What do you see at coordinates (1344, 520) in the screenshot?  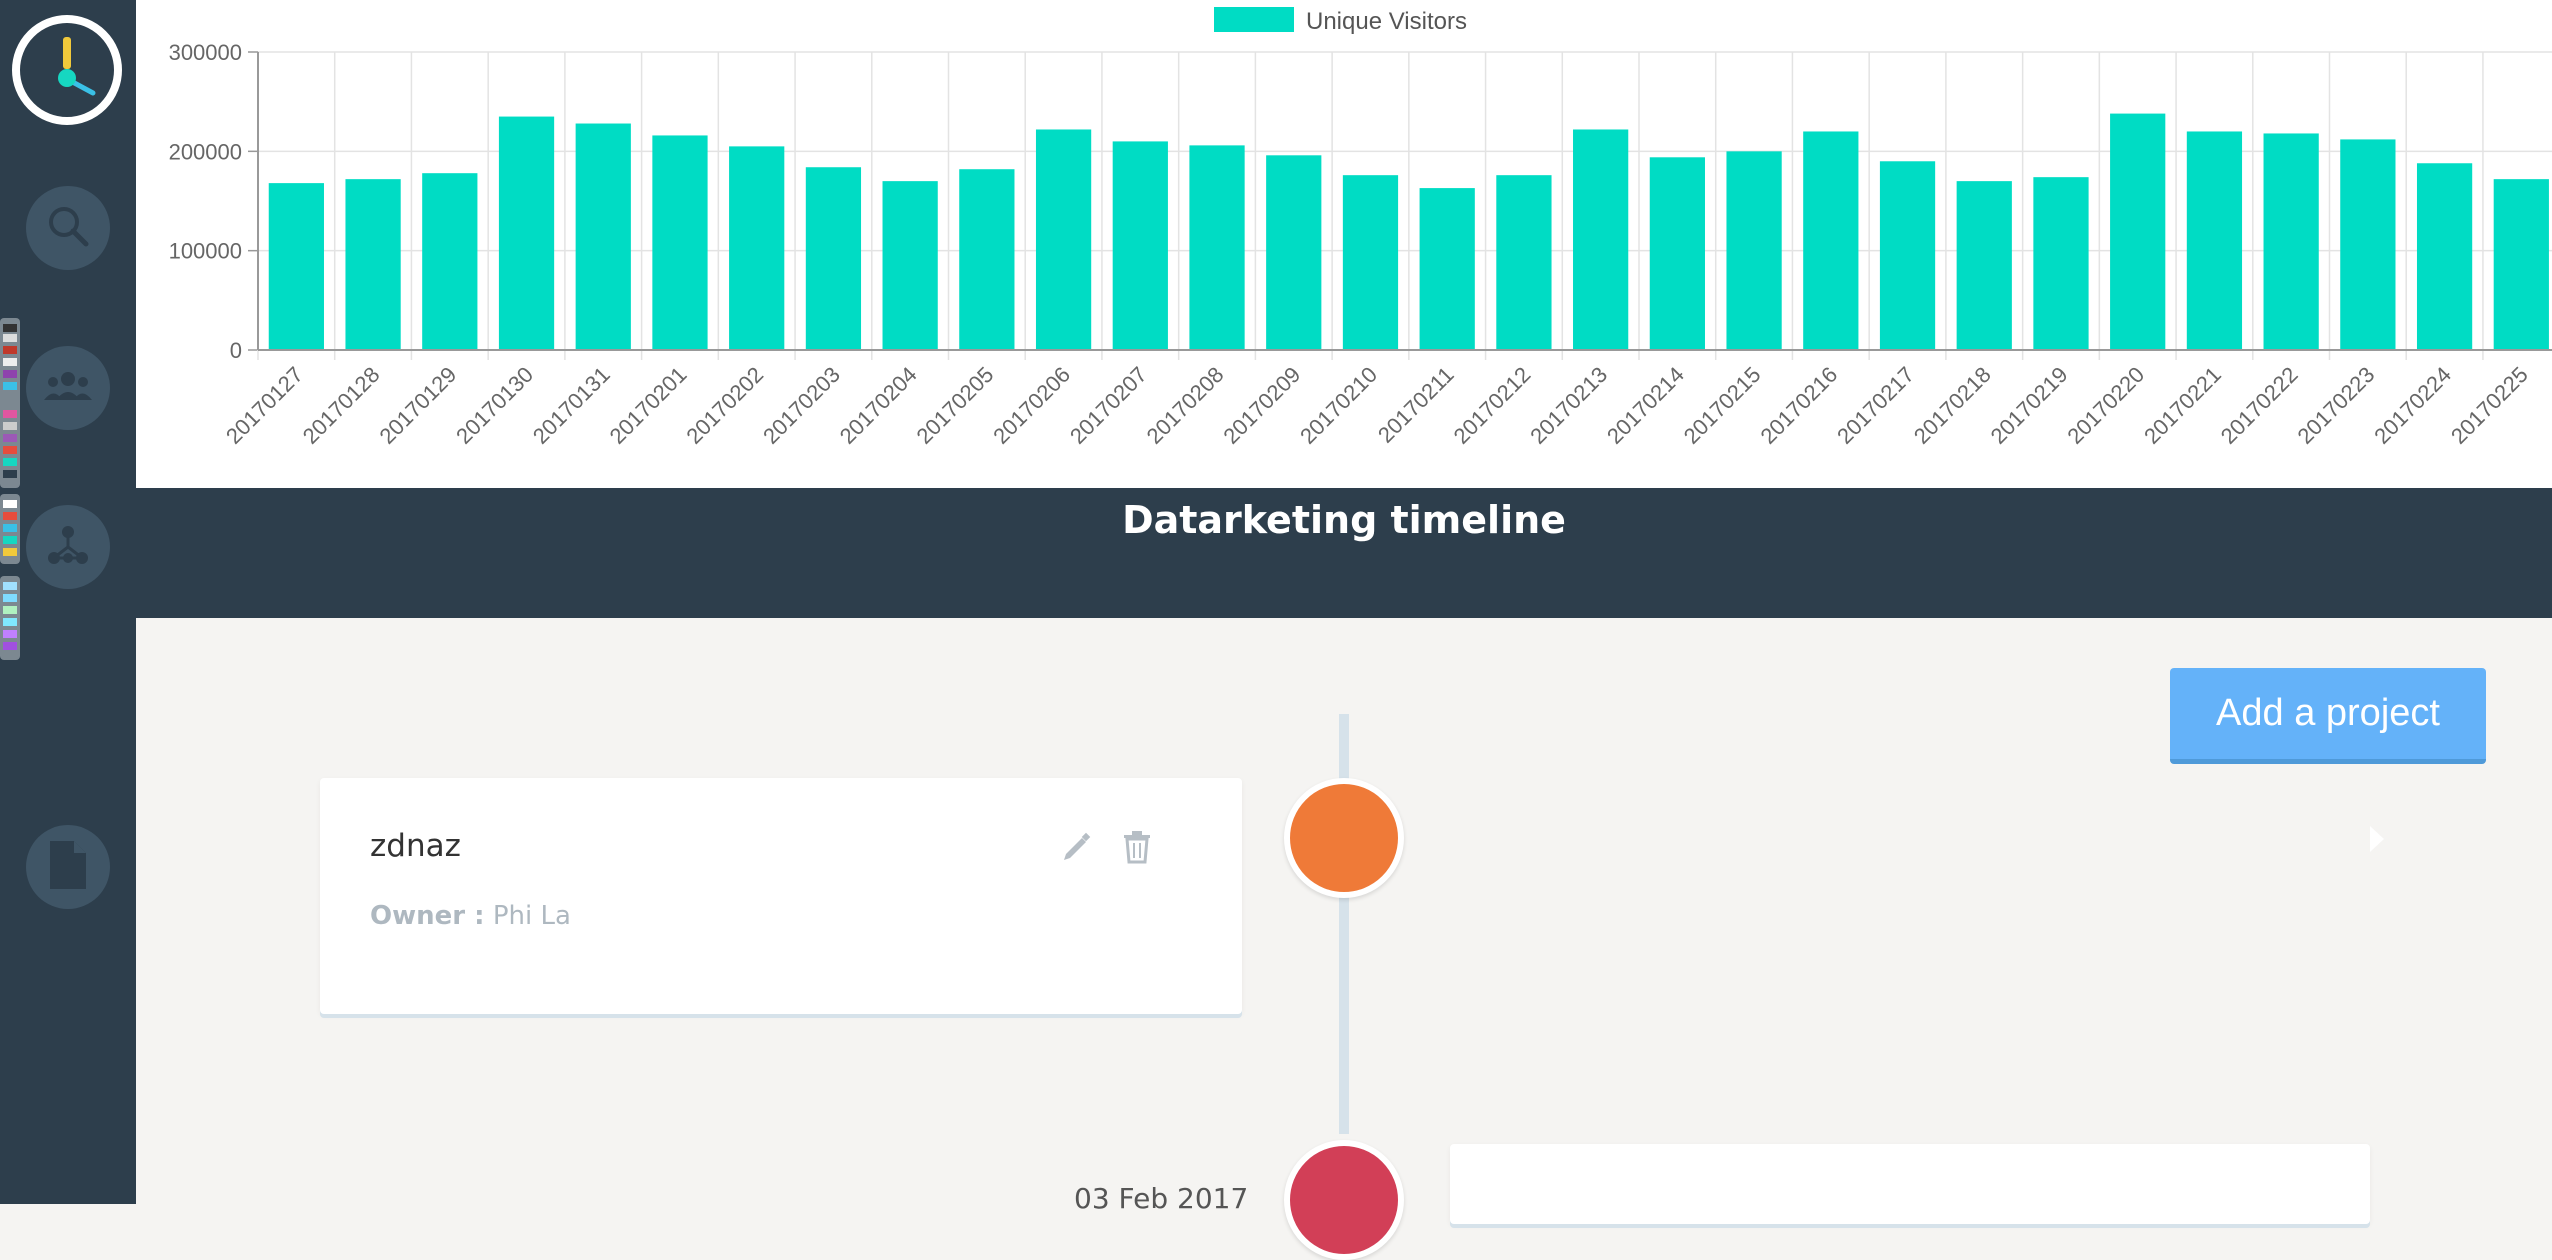 I see `page-title: Datarketing timeline` at bounding box center [1344, 520].